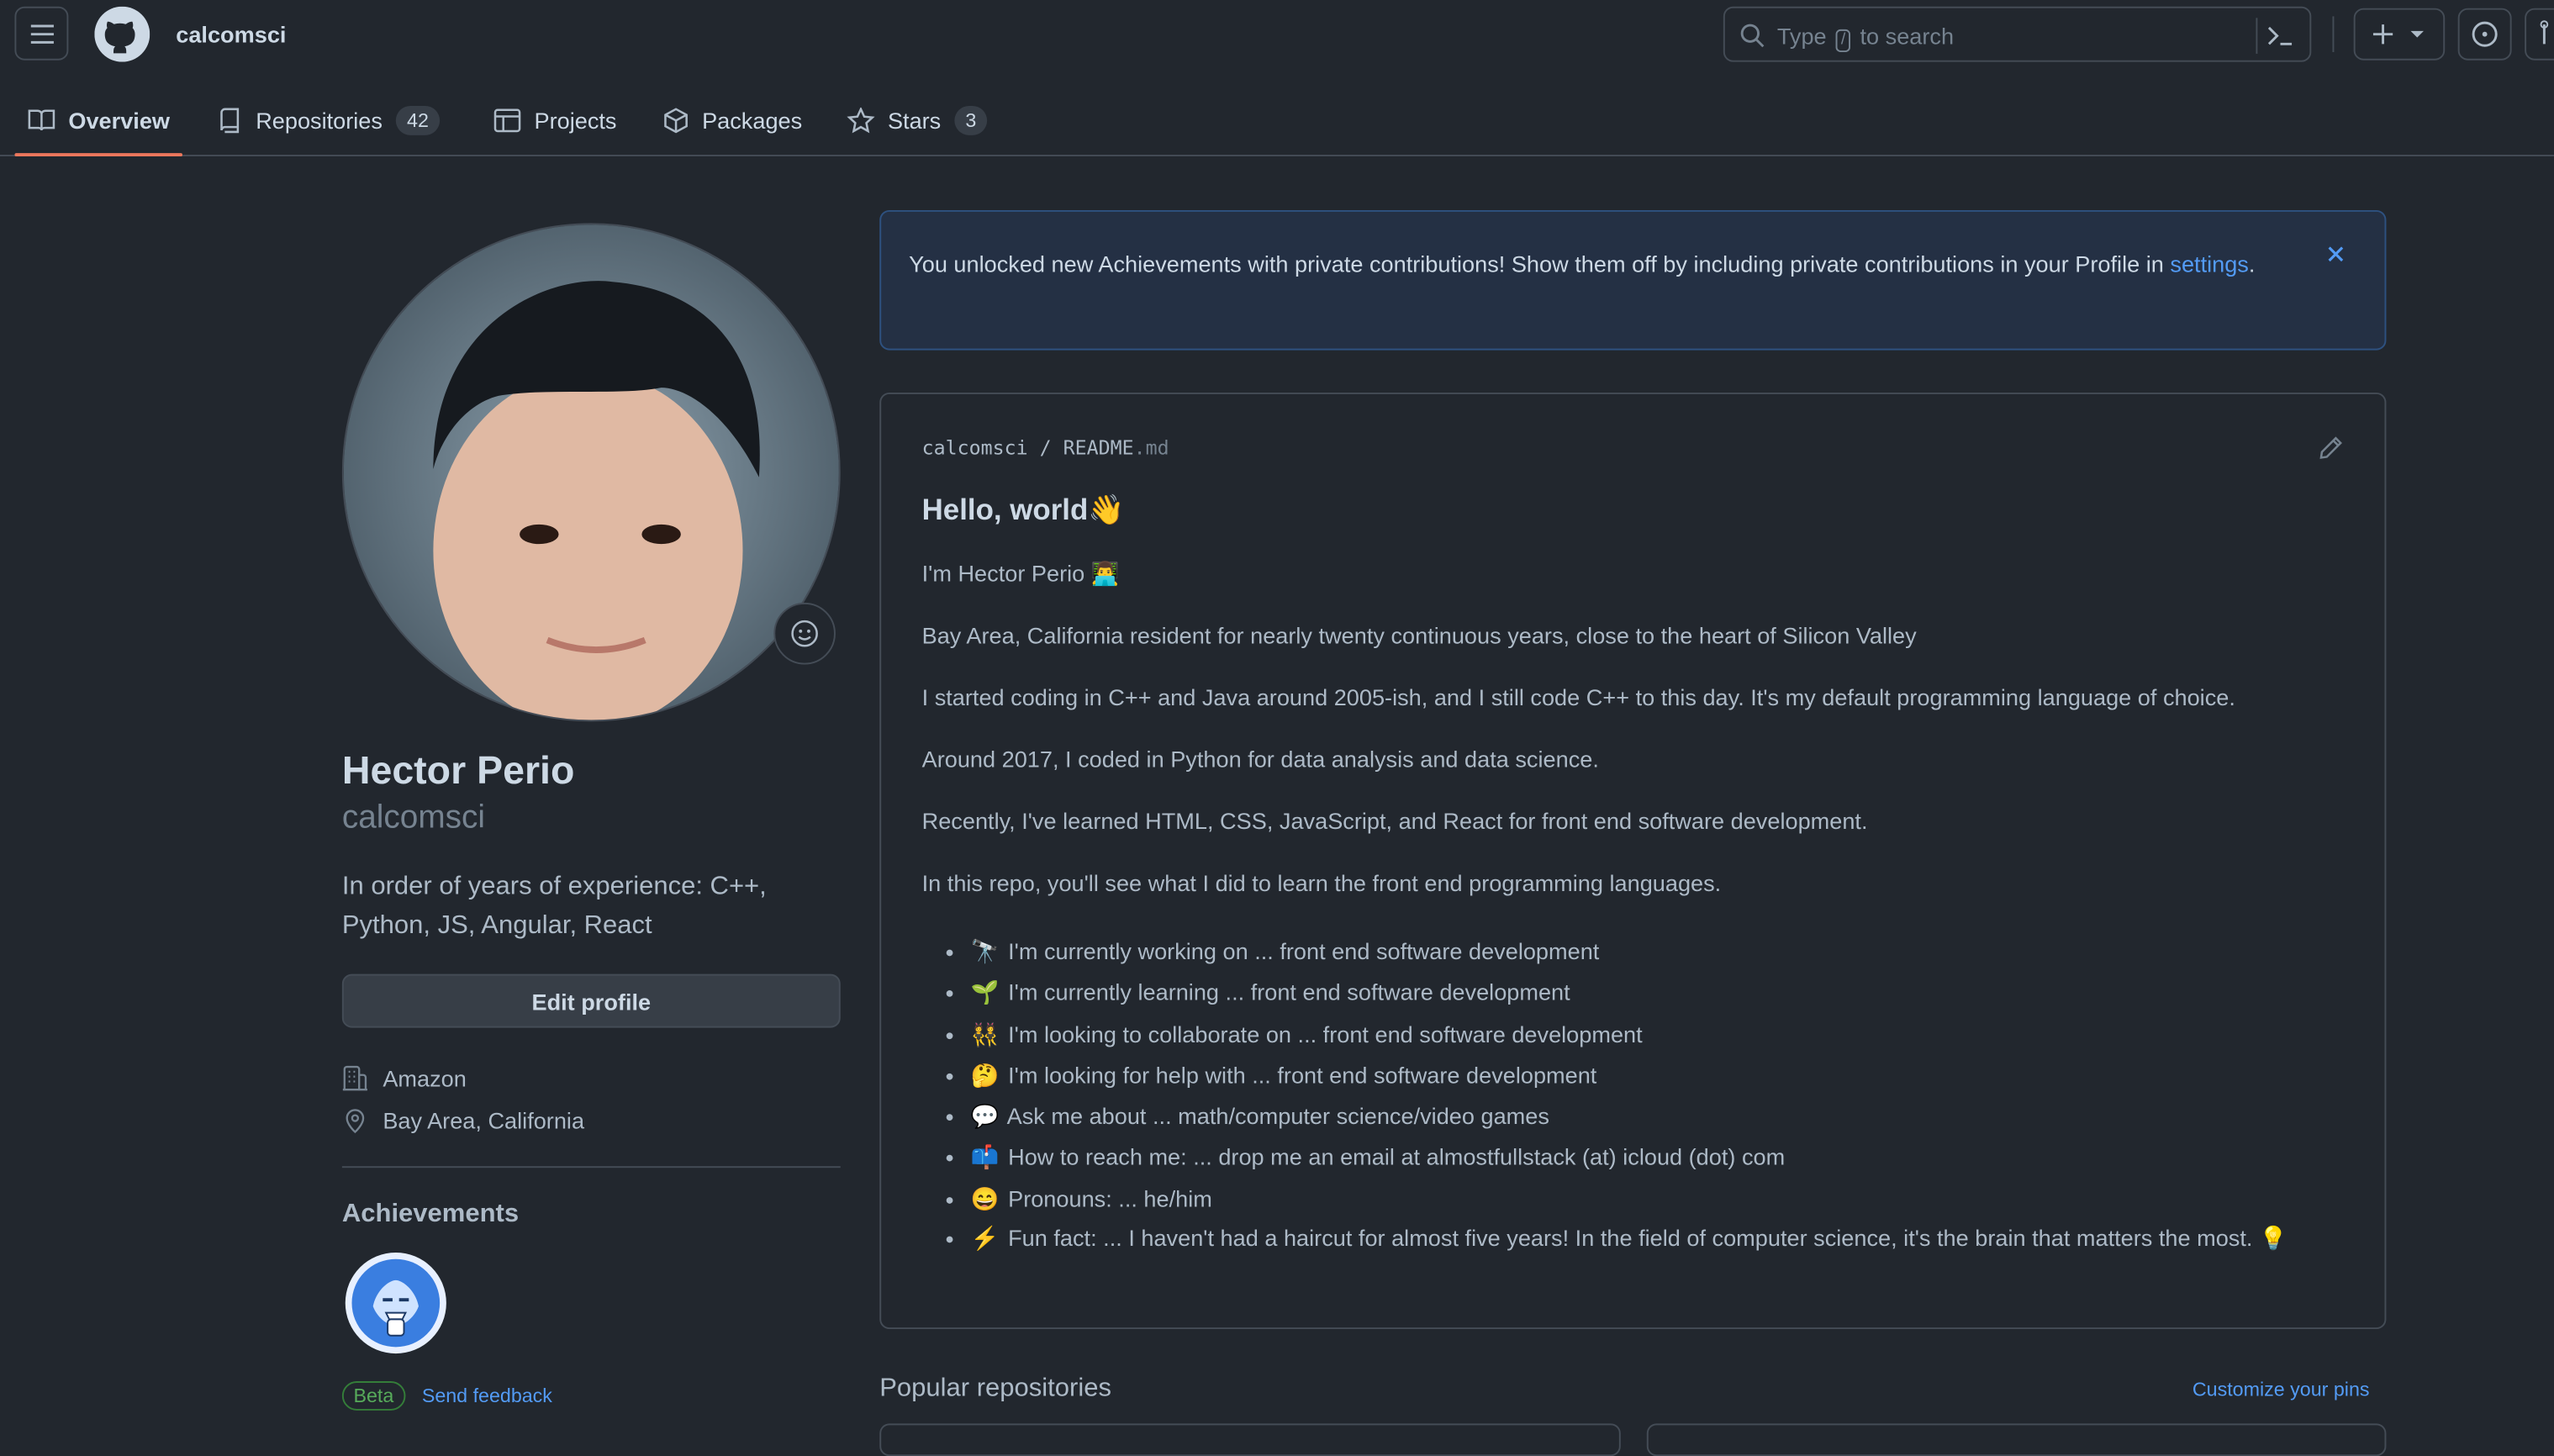 The image size is (2554, 1456). I want to click on readme-owner-link: calcomsci, so click(975, 447).